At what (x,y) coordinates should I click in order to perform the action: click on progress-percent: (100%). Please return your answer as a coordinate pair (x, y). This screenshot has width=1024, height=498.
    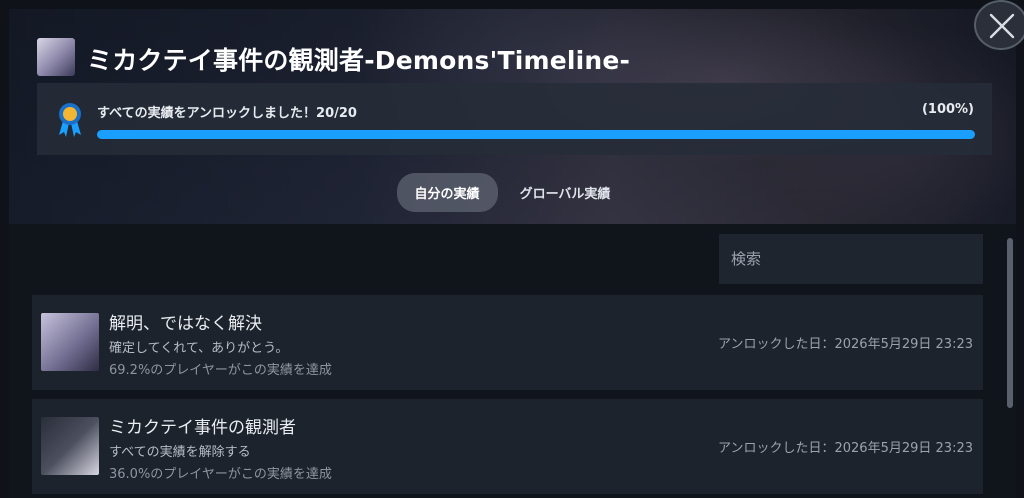
    Looking at the image, I should click on (947, 109).